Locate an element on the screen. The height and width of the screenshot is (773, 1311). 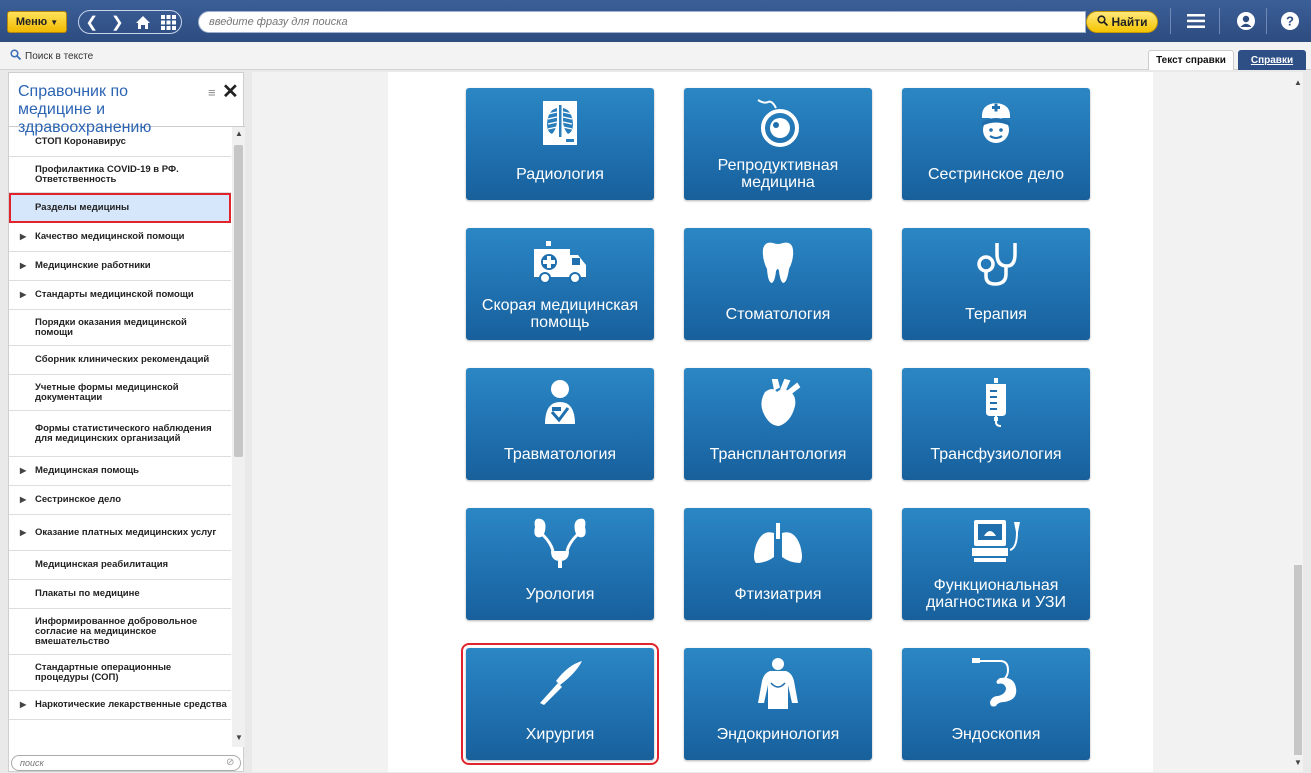
sidebar-item: ▶ Стандарты медицинской помощи is located at coordinates (120, 295).